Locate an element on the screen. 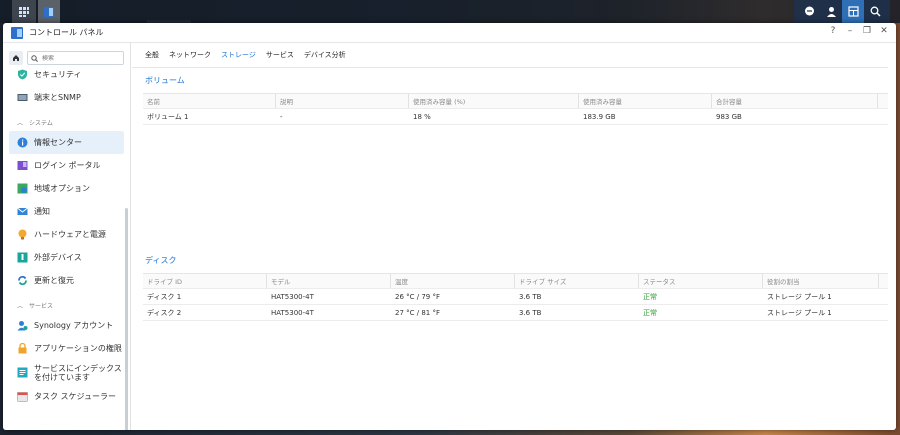  sidebar-item-terminal-snmp: 端末とSNMP is located at coordinates (66, 97).